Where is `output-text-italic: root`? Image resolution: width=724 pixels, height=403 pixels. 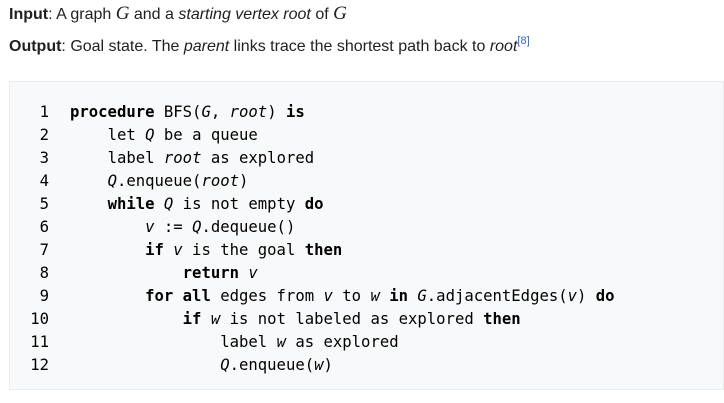
output-text-italic: root is located at coordinates (503, 46).